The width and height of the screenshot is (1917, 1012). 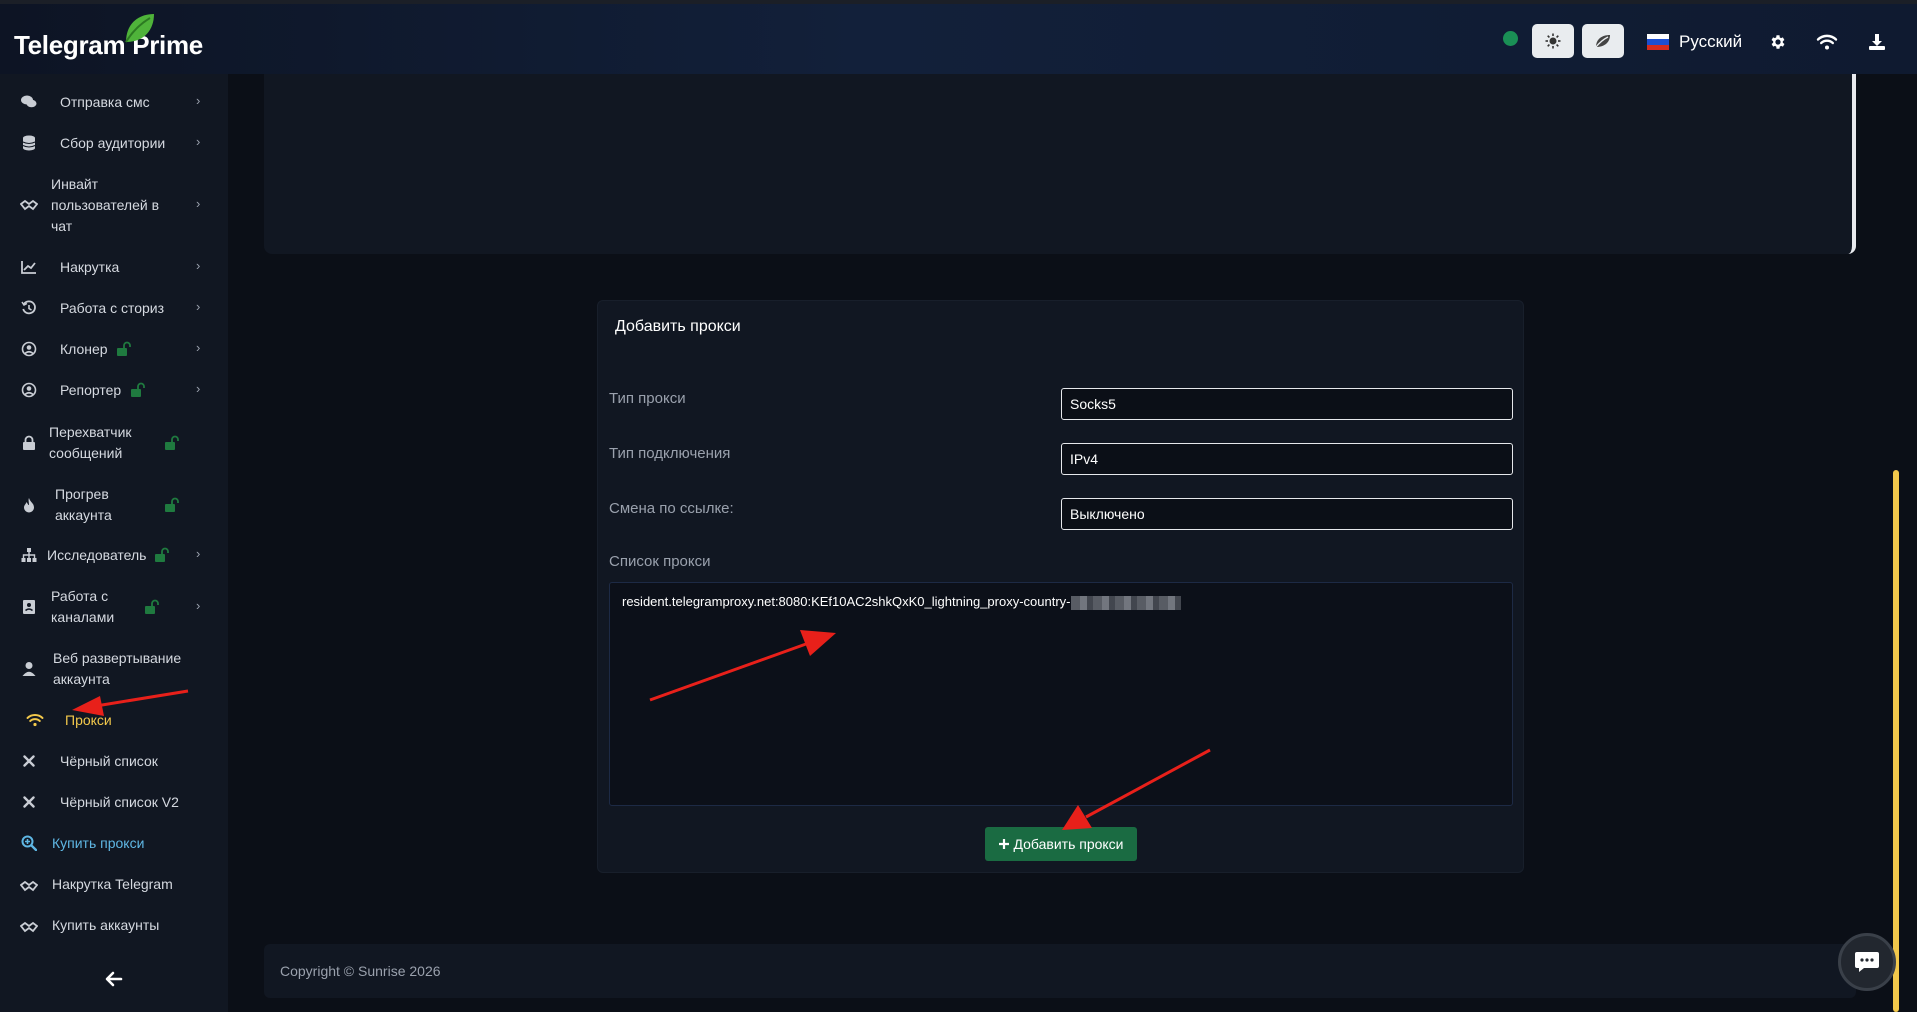 What do you see at coordinates (29, 843) in the screenshot?
I see `search-plus-icon` at bounding box center [29, 843].